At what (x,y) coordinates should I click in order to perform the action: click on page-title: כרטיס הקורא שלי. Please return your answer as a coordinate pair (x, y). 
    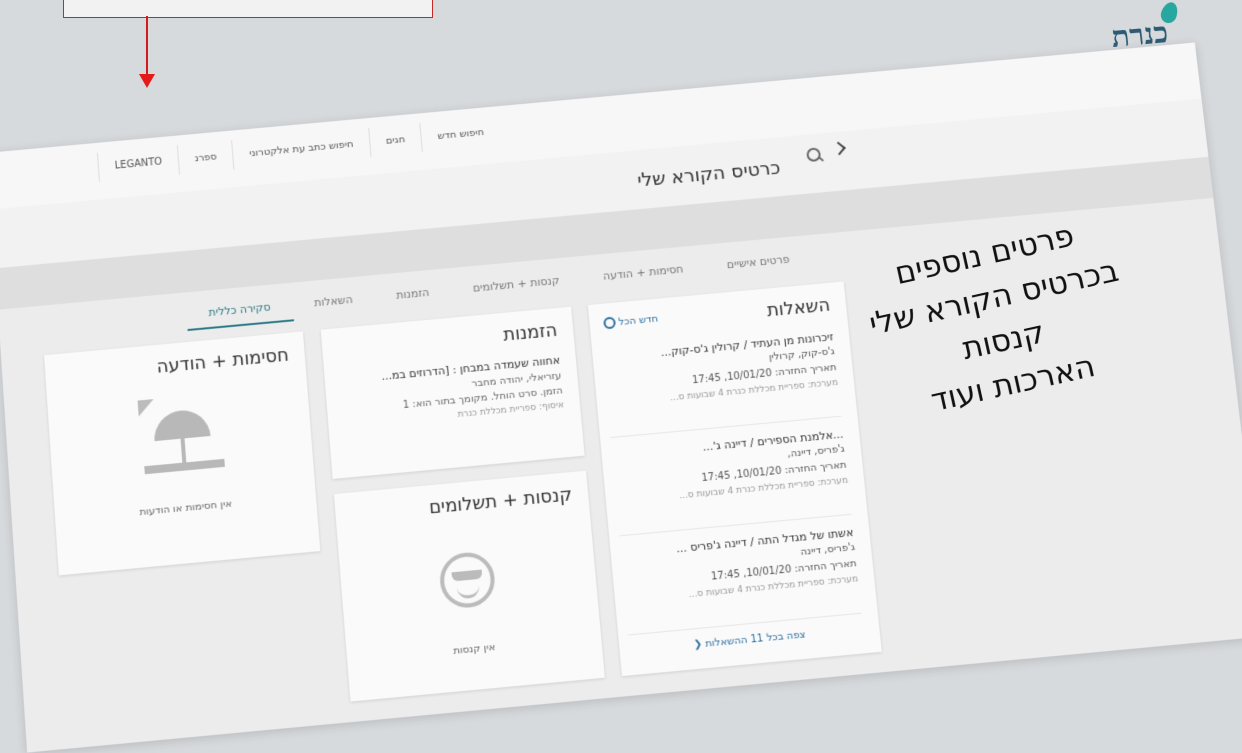
    Looking at the image, I should click on (709, 174).